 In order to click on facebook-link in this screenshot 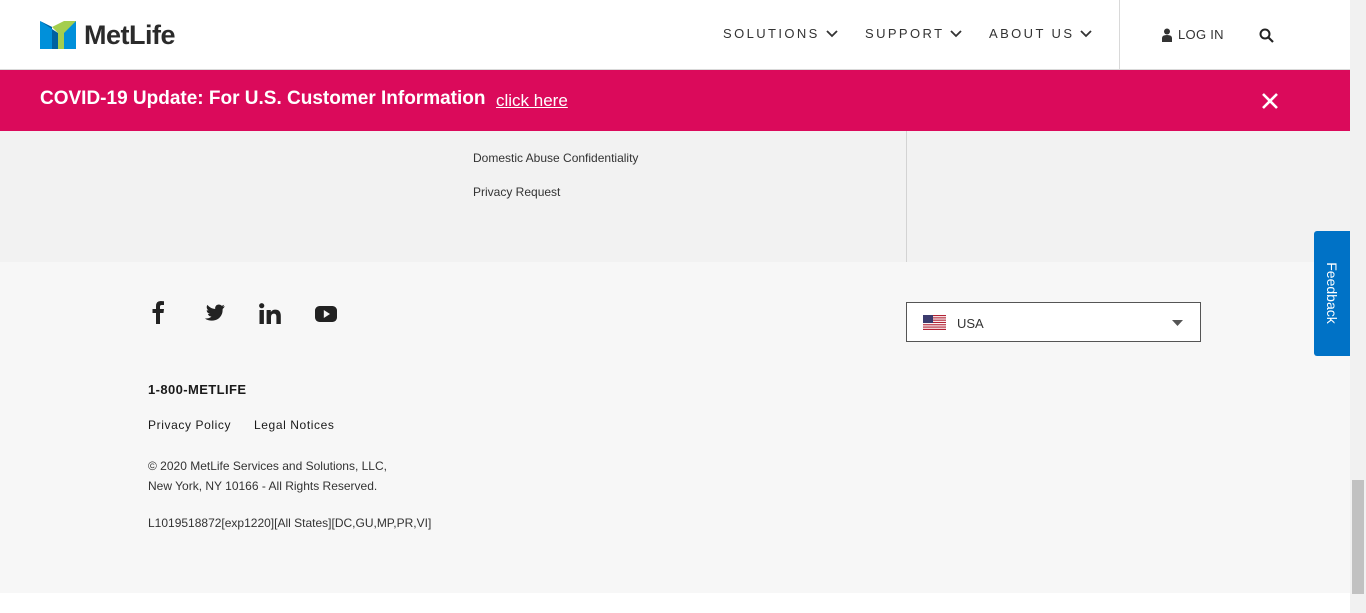, I will do `click(158, 314)`.